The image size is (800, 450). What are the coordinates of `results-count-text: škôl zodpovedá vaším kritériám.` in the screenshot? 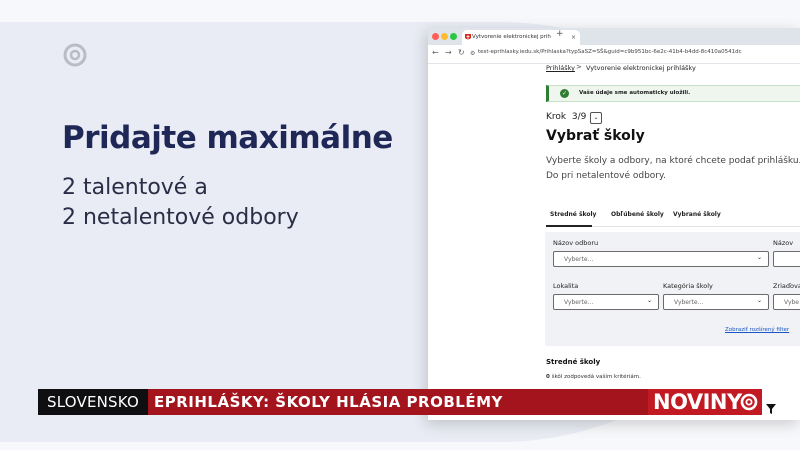 It's located at (595, 377).